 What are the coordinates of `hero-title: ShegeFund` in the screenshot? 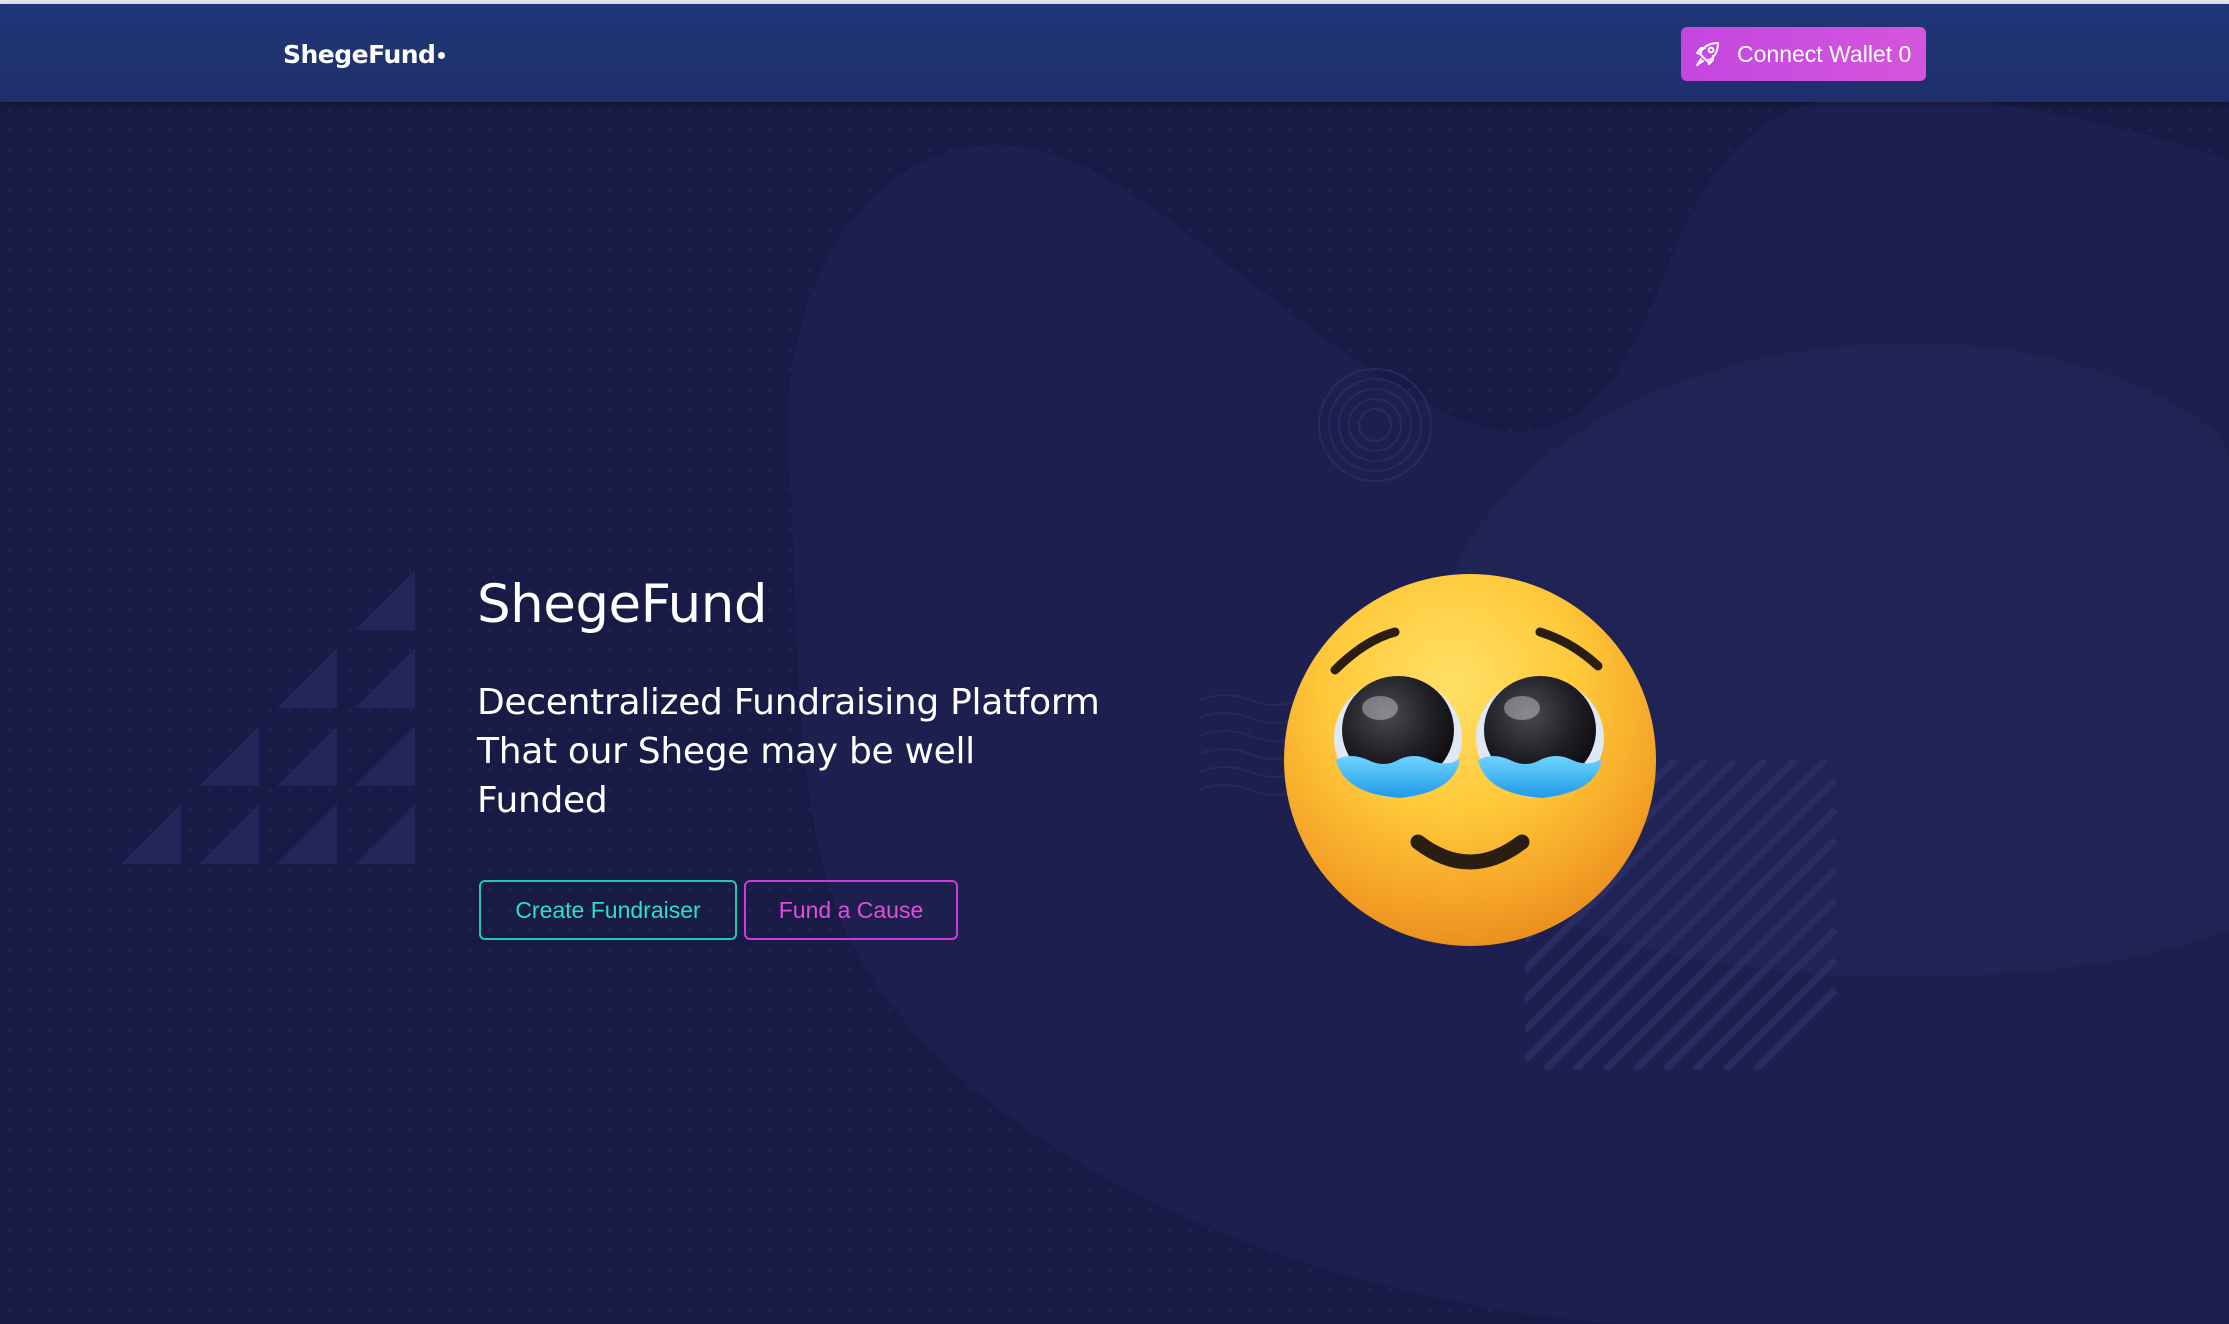 It's located at (622, 604).